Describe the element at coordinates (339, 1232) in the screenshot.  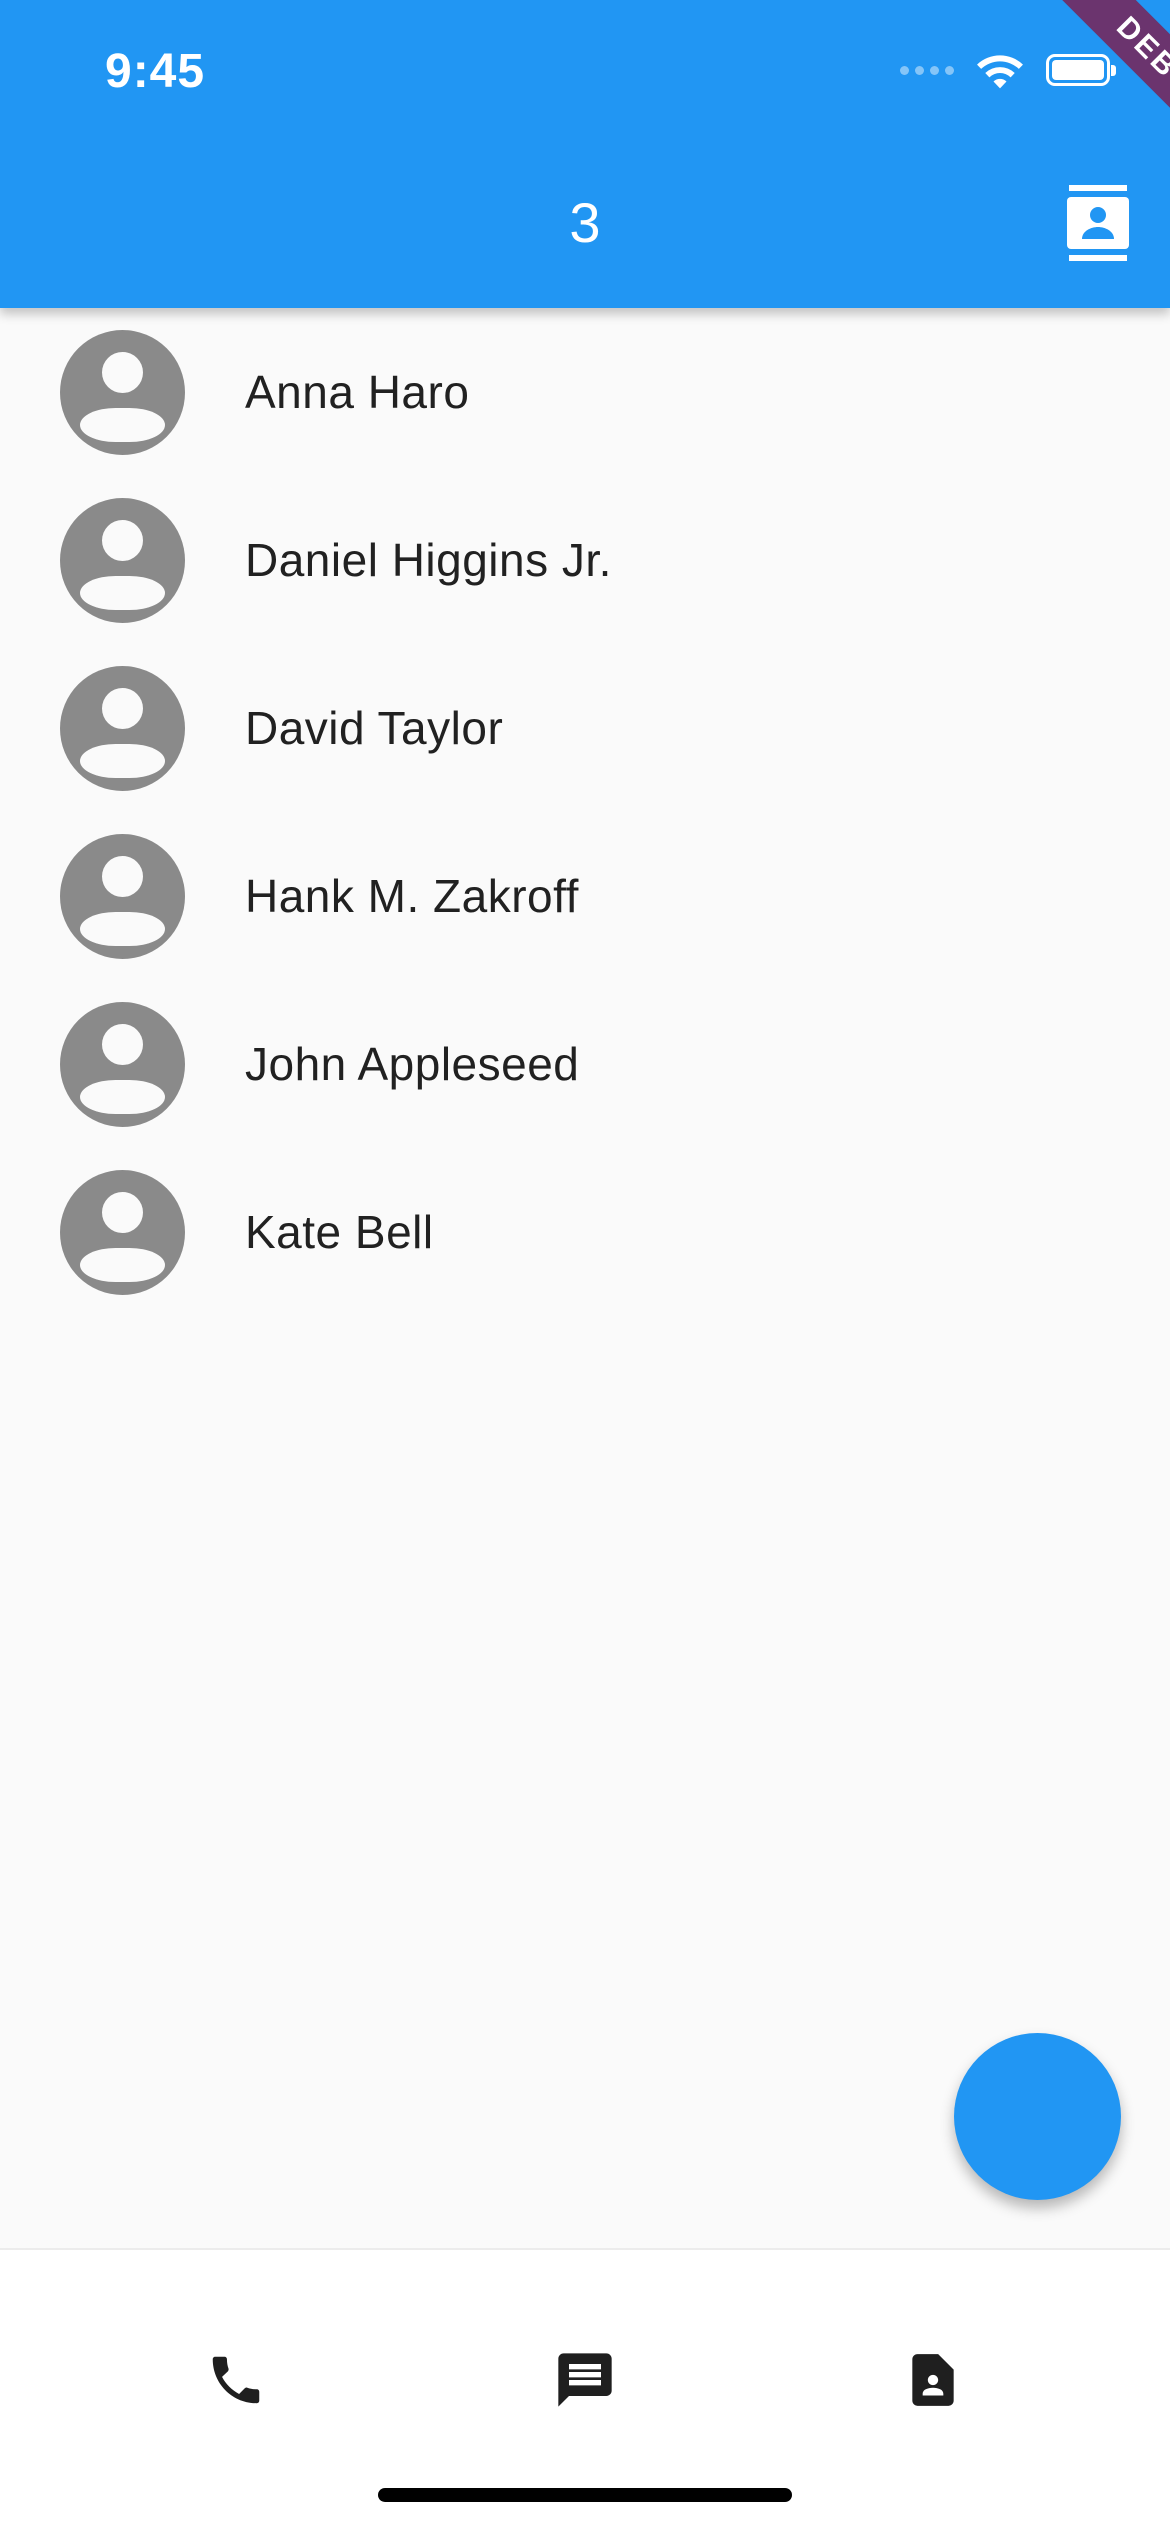
I see `contact-name: Kate Bell` at that location.